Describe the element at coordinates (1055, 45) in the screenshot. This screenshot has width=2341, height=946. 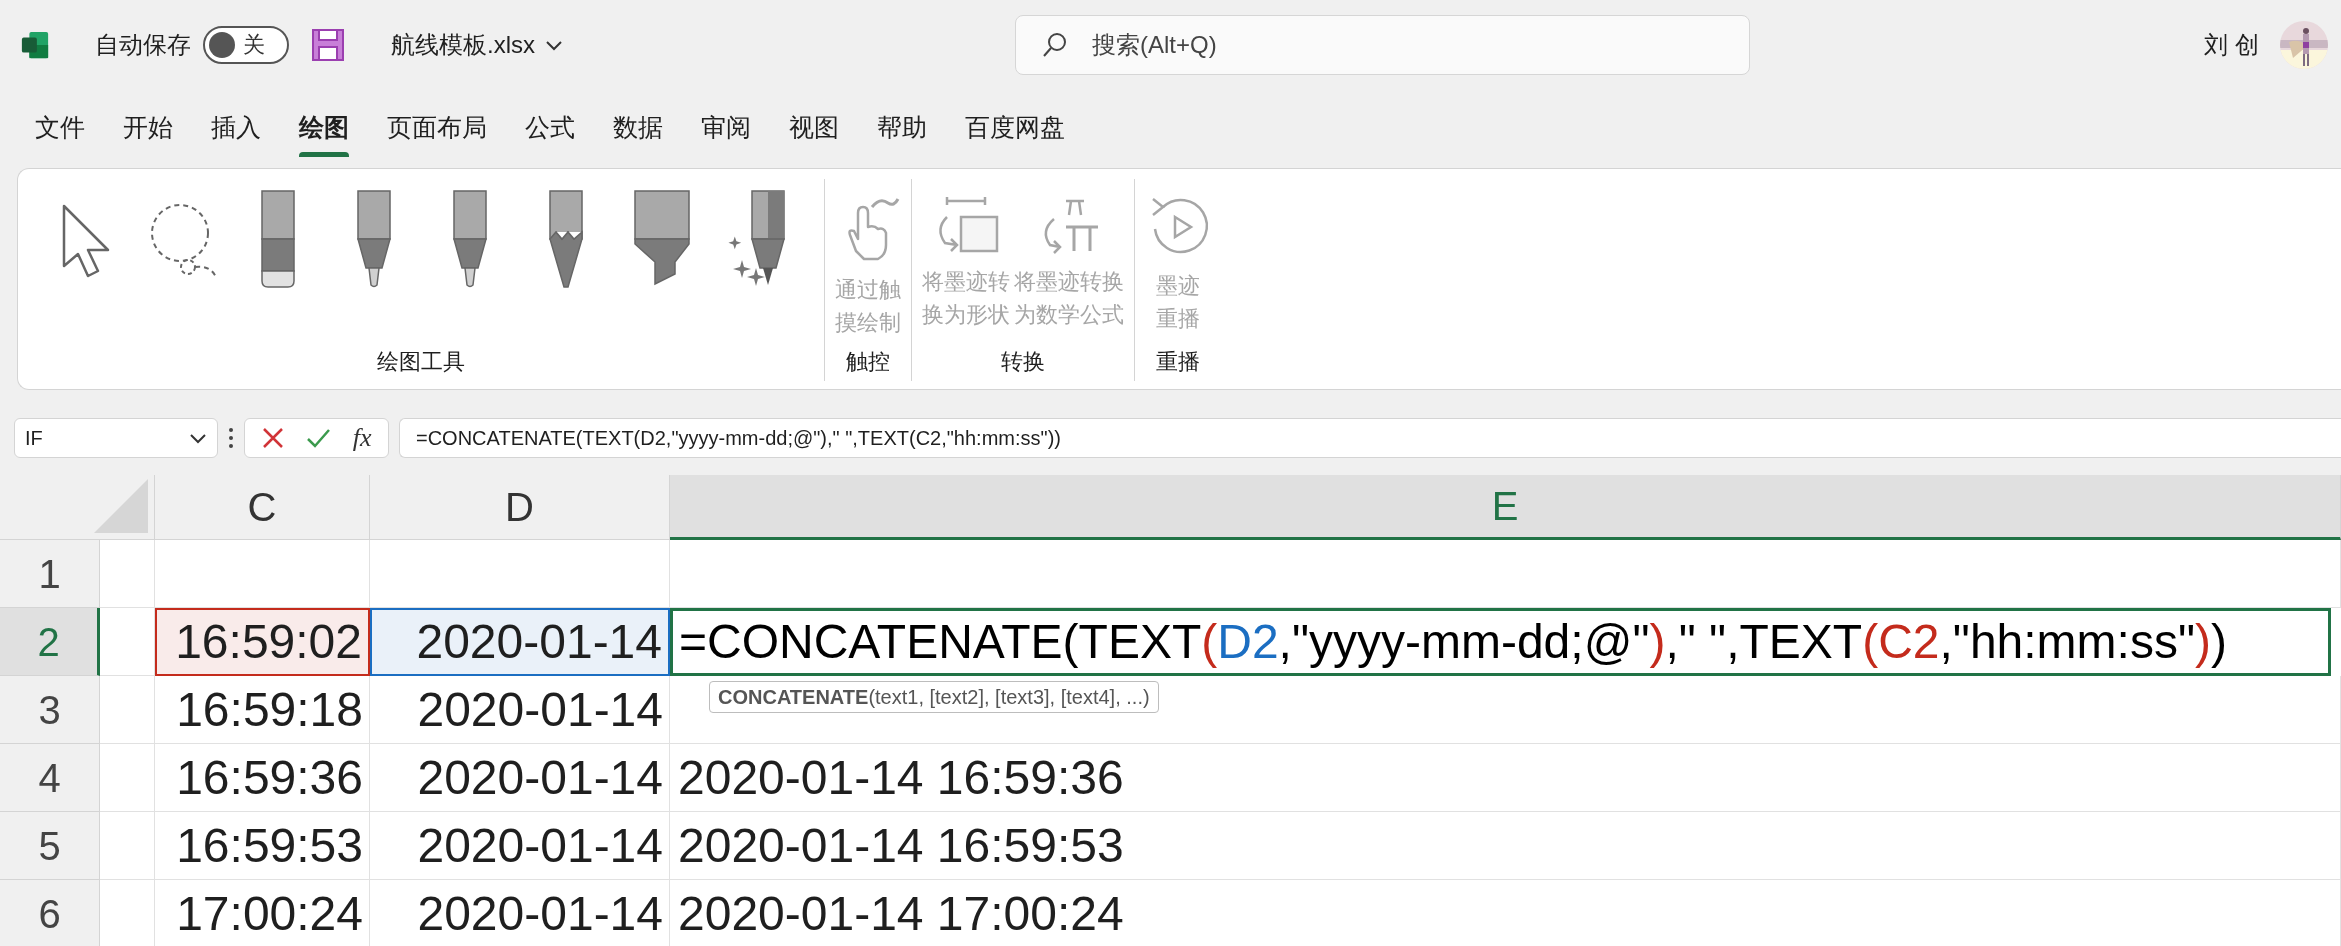
I see `search-icon` at that location.